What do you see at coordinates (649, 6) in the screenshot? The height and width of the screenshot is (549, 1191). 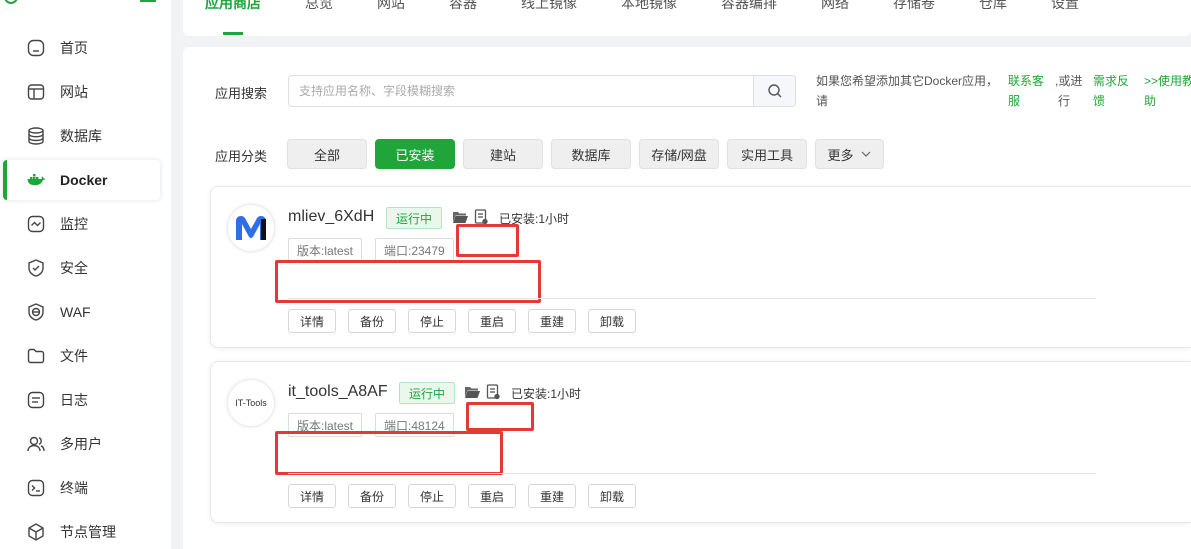 I see `tab-local-images: 本地镜像` at bounding box center [649, 6].